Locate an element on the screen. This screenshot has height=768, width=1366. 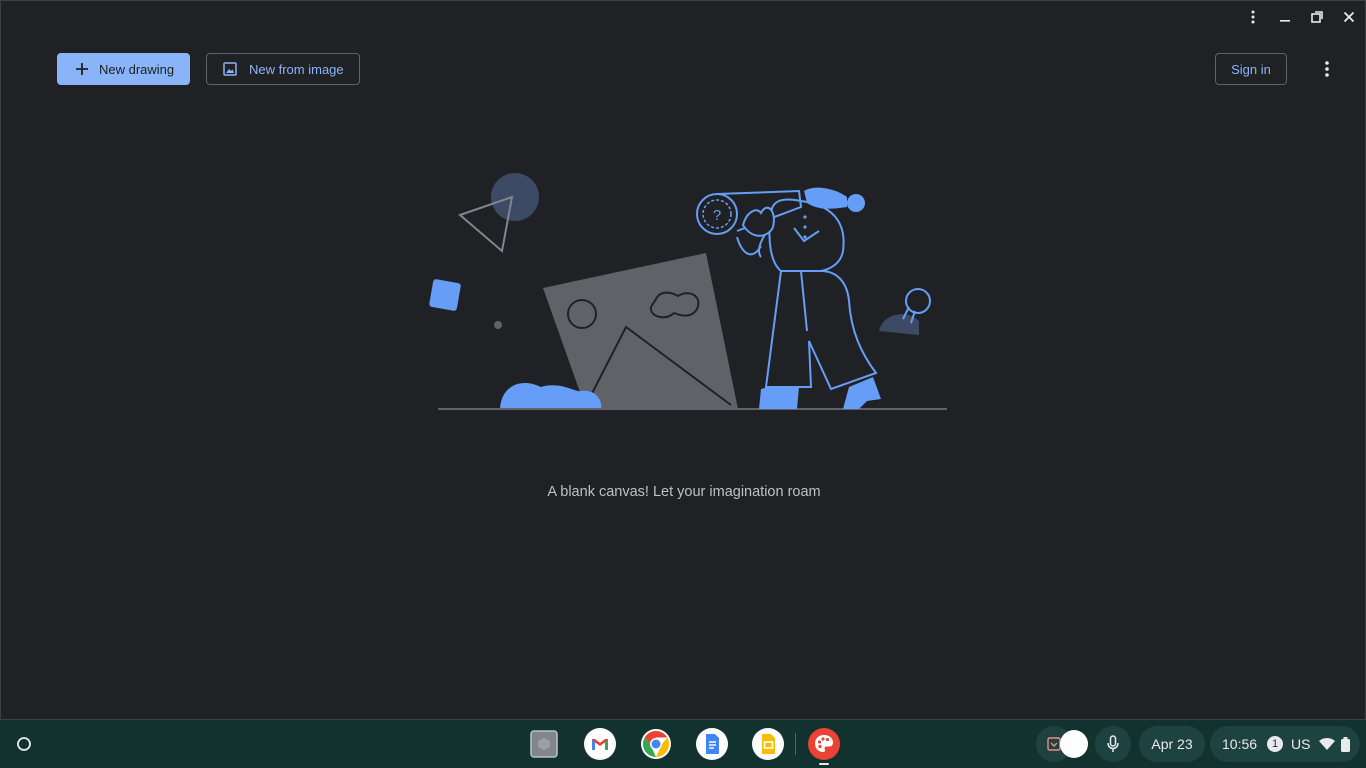
new-from-image-label: New from image is located at coordinates (296, 69).